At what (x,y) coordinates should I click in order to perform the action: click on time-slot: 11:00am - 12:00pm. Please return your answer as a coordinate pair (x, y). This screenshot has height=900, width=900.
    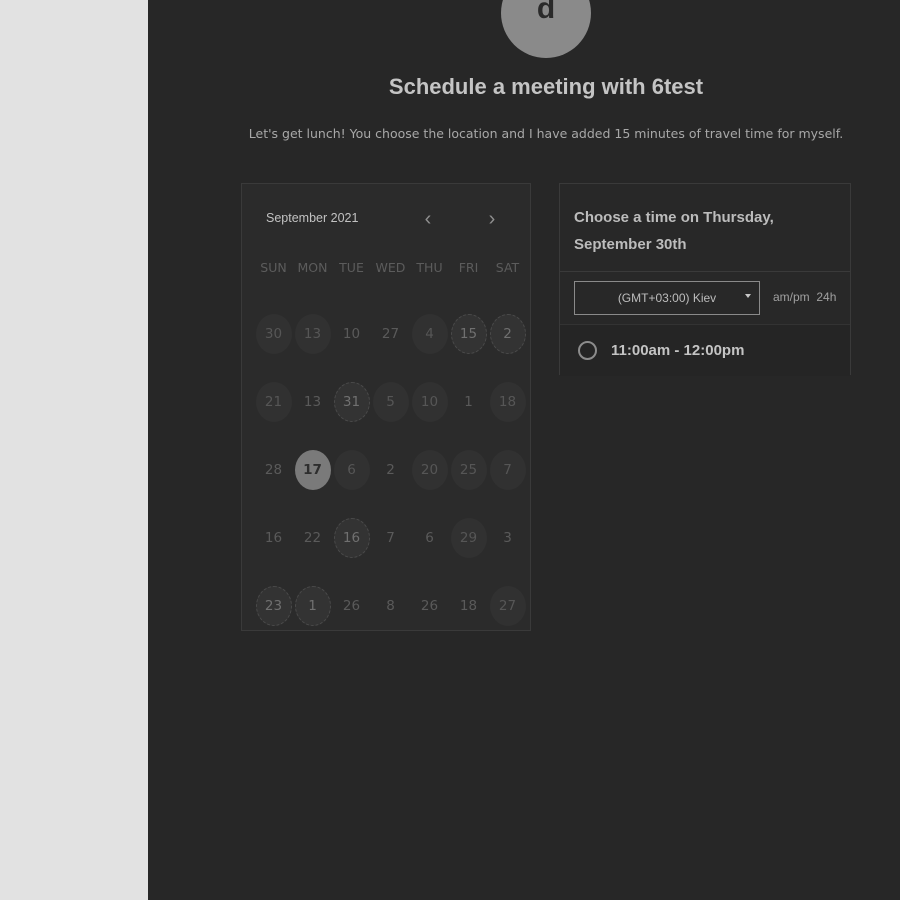
    Looking at the image, I should click on (705, 350).